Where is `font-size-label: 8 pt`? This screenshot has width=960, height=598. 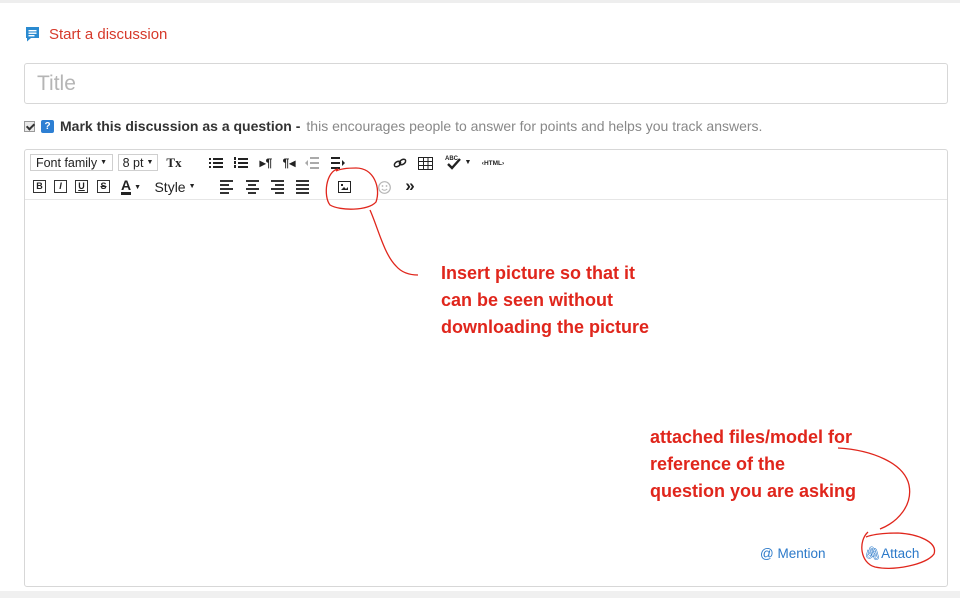
font-size-label: 8 pt is located at coordinates (133, 162).